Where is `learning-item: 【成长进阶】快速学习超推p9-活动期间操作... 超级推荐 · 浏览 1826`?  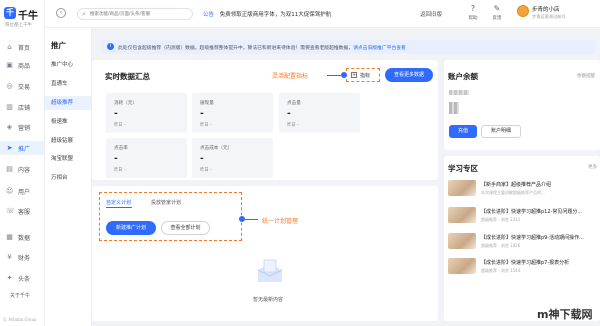 learning-item: 【成长进阶】快速学习超推p9-活动期间操作... 超级推荐 · 浏览 1826 is located at coordinates (523, 241).